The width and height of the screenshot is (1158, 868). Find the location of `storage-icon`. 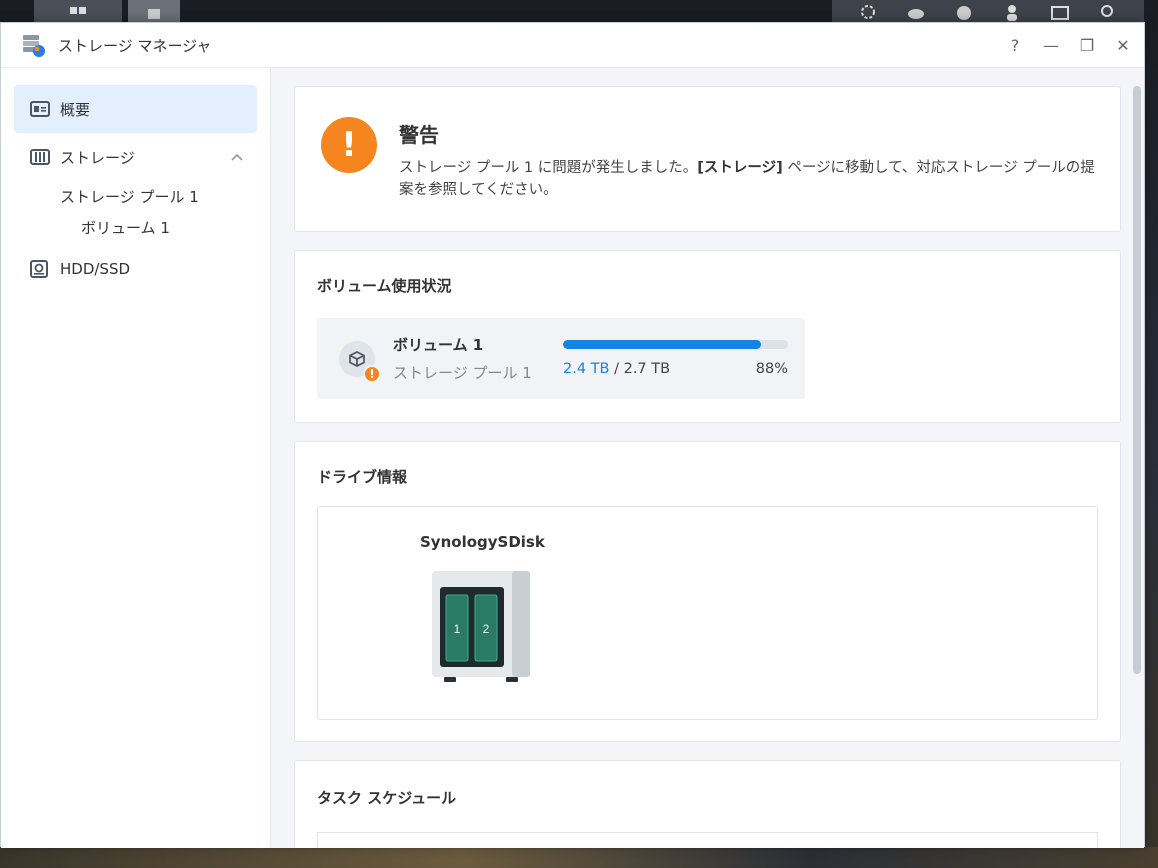

storage-icon is located at coordinates (40, 157).